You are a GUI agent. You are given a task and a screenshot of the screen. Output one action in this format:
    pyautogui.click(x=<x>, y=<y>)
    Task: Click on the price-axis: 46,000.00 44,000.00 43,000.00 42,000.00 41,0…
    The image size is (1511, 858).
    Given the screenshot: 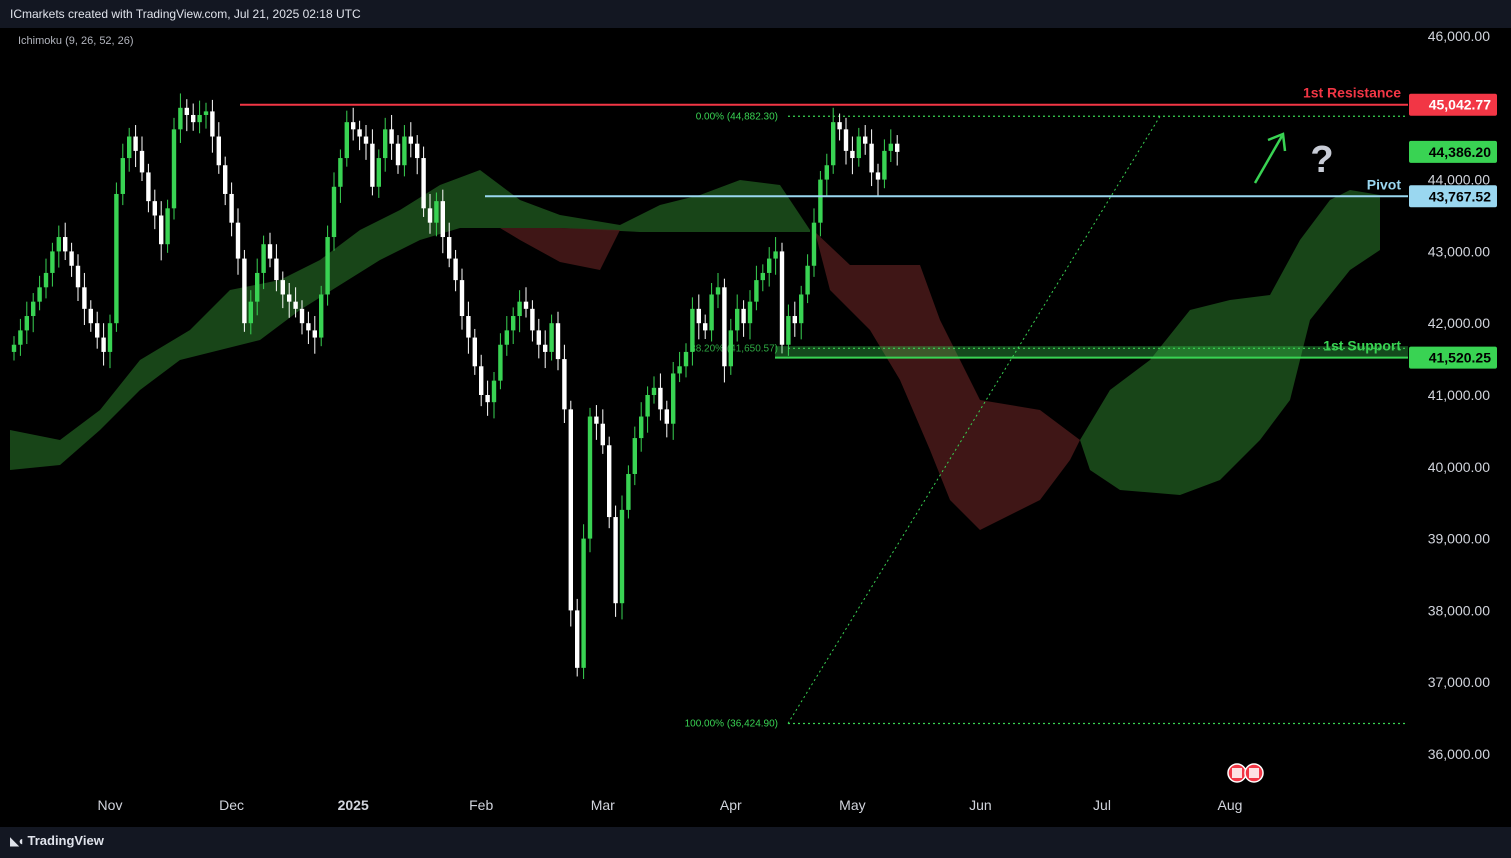 What is the action you would take?
    pyautogui.click(x=1453, y=395)
    